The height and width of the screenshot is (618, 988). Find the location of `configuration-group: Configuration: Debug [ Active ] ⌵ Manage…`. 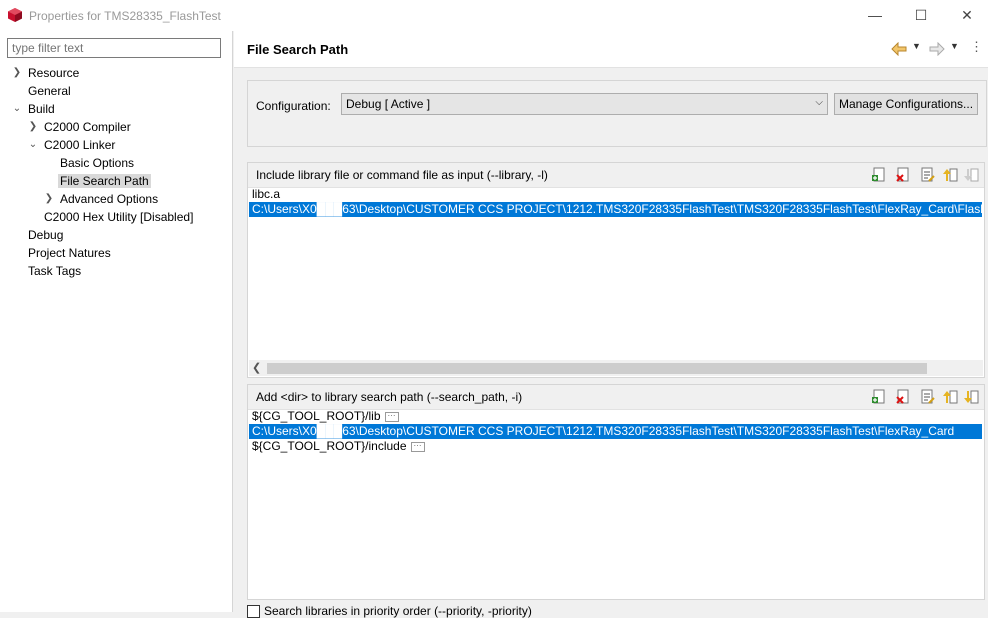

configuration-group: Configuration: Debug [ Active ] ⌵ Manage… is located at coordinates (617, 113).